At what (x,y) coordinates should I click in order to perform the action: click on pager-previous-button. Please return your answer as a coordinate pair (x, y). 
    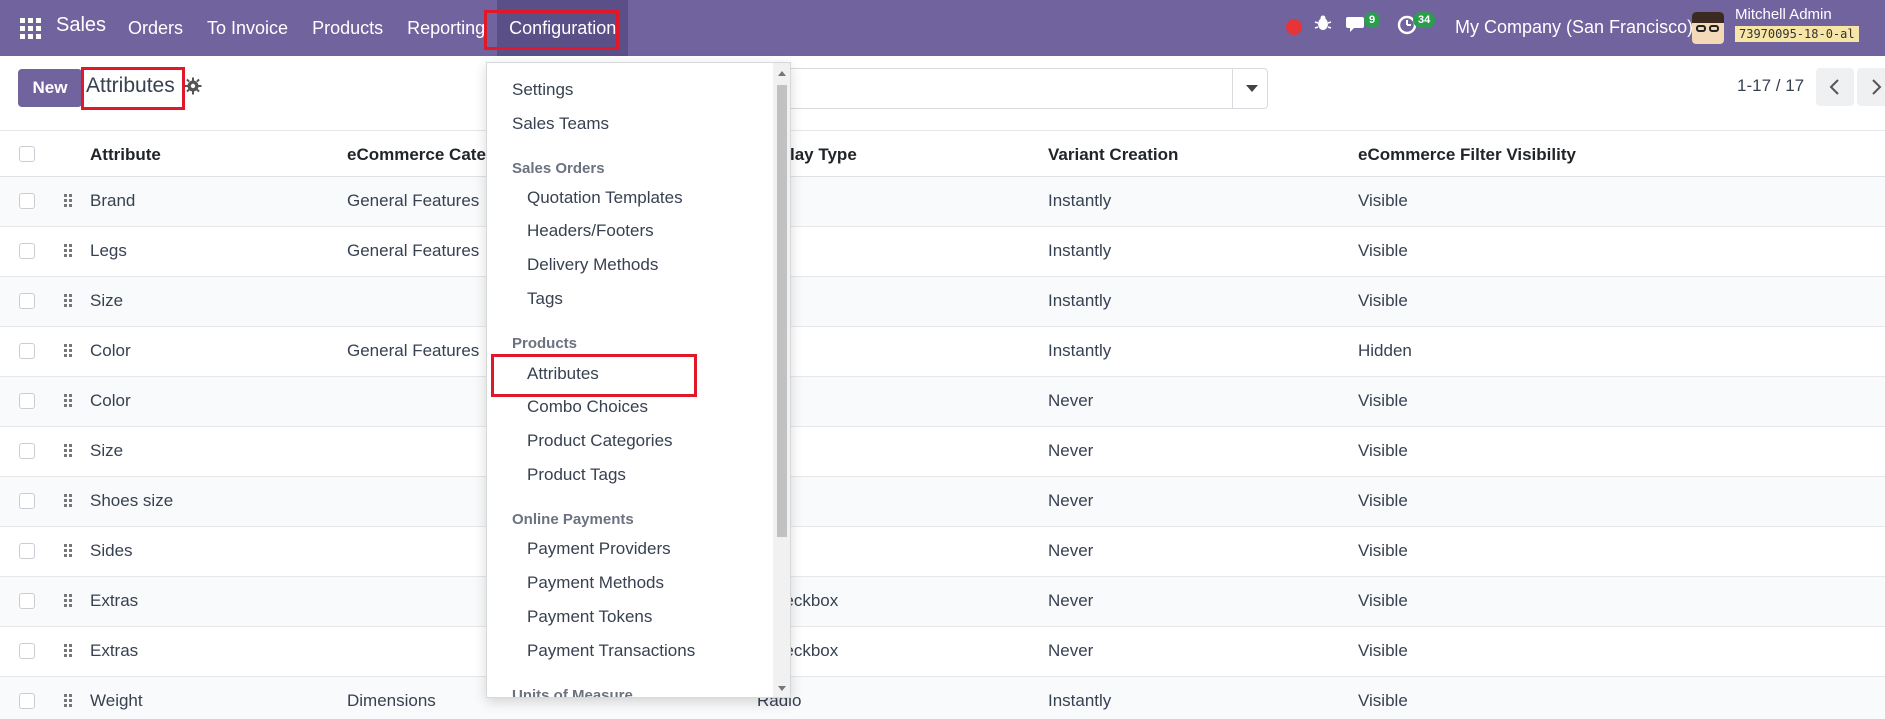
    Looking at the image, I should click on (1835, 87).